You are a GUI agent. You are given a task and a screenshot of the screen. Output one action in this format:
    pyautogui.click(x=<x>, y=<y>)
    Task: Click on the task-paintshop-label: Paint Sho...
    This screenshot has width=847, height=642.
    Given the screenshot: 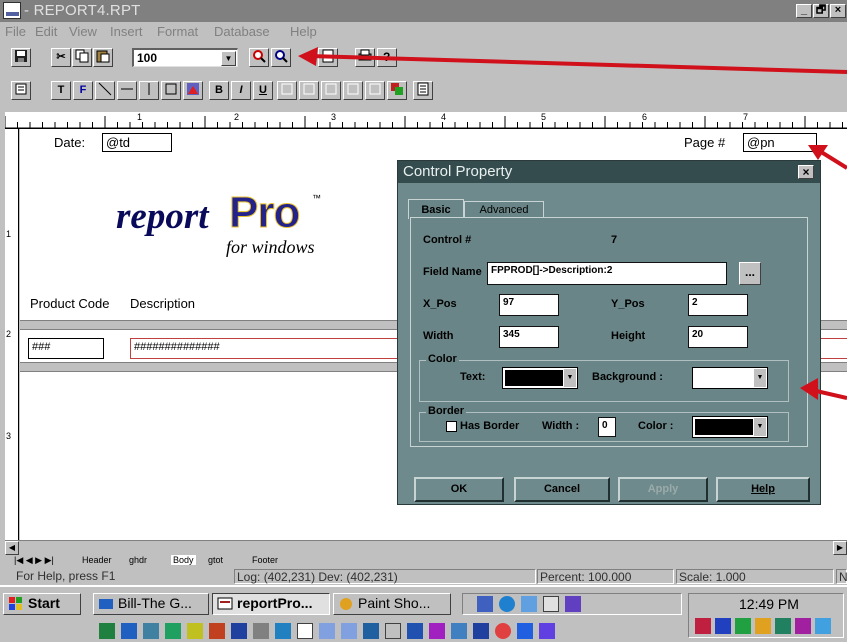 What is the action you would take?
    pyautogui.click(x=394, y=603)
    